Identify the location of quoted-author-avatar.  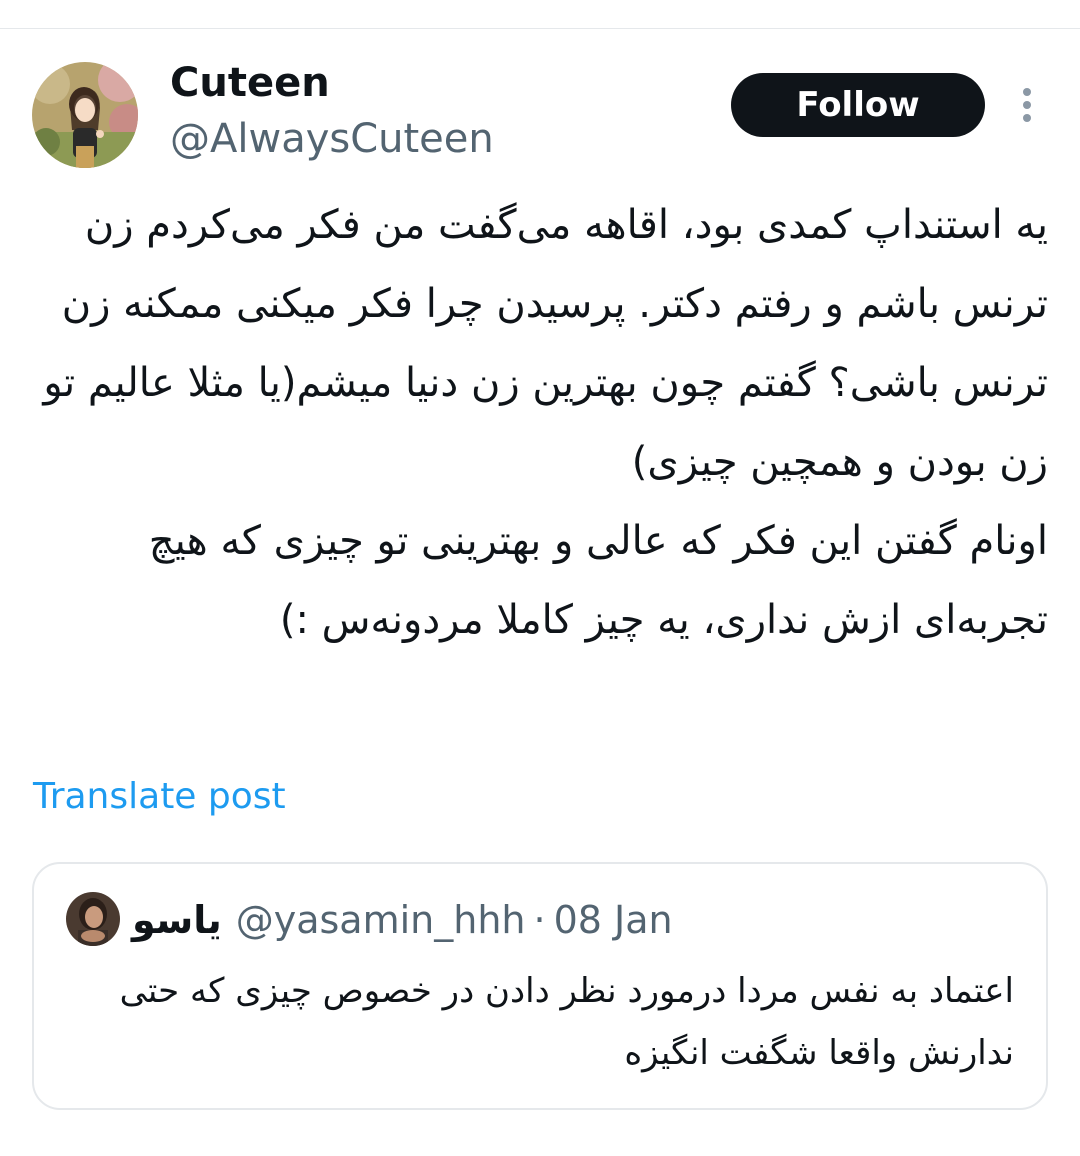
(93, 919).